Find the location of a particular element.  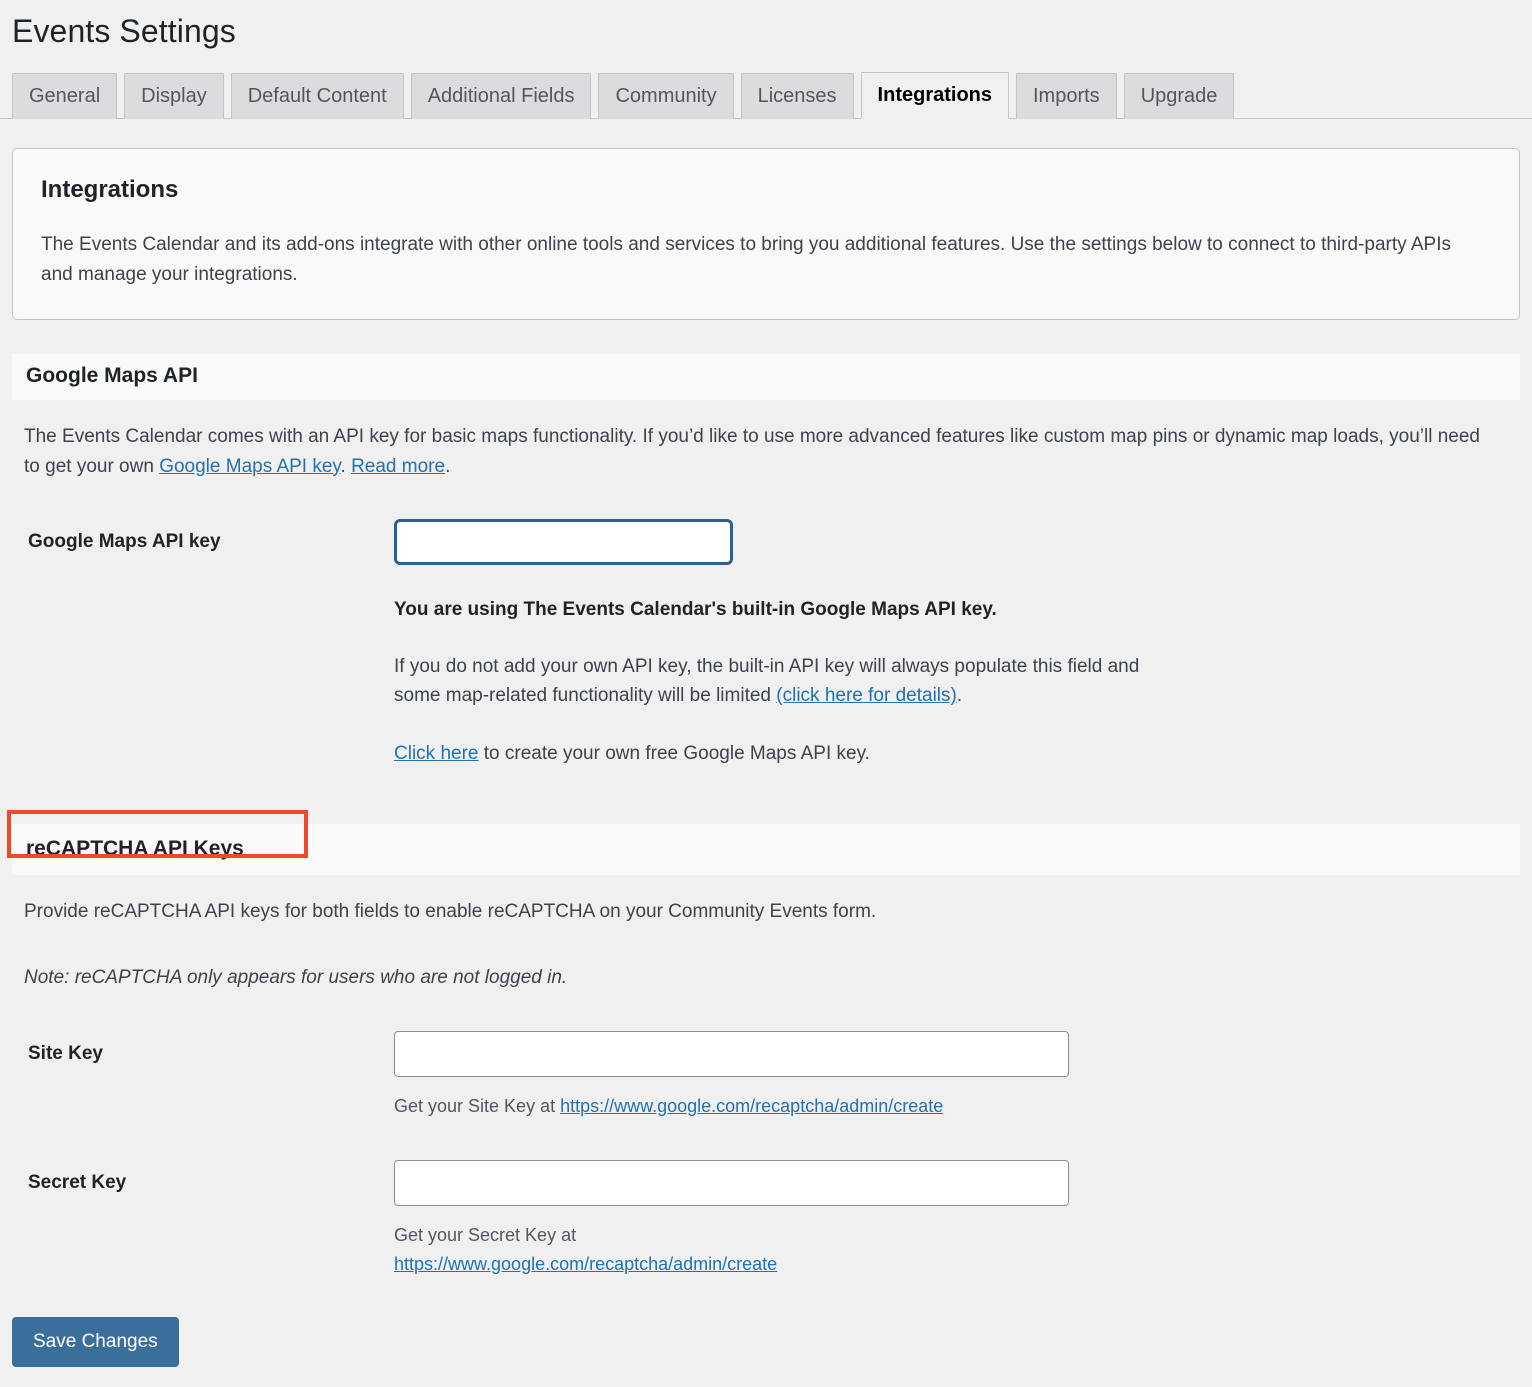

secret-key-help-prefix: Get your Secret Key at is located at coordinates (485, 1234).